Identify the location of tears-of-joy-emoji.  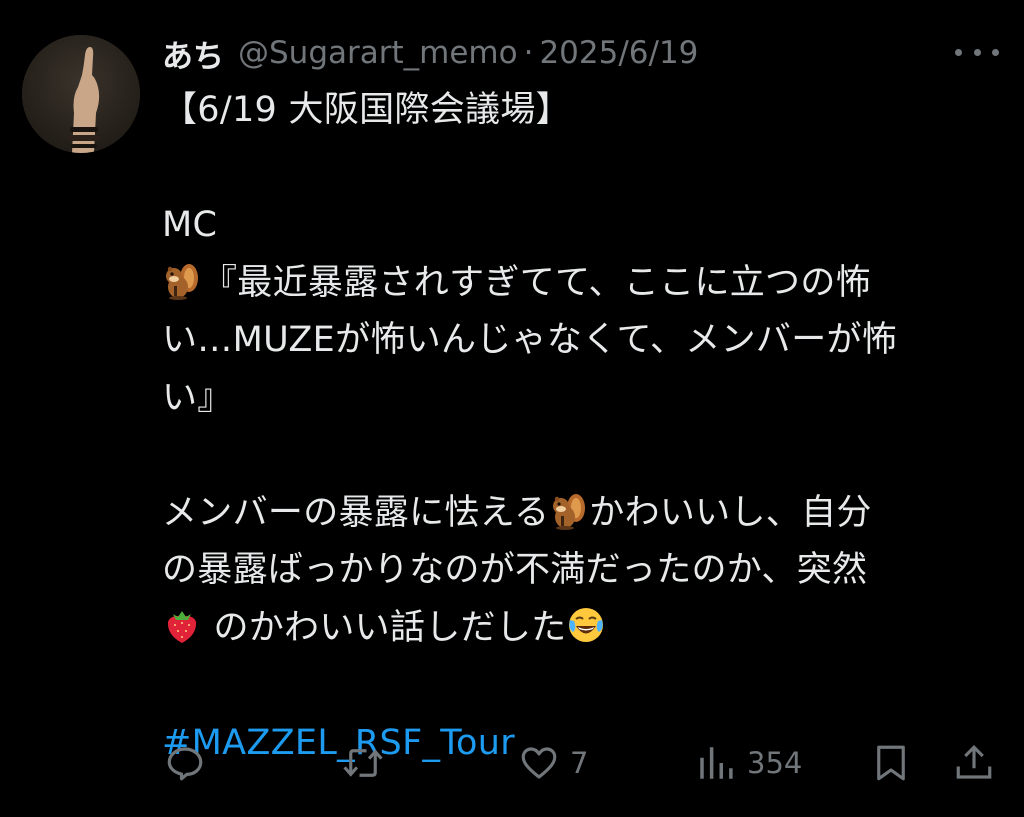
(586, 624).